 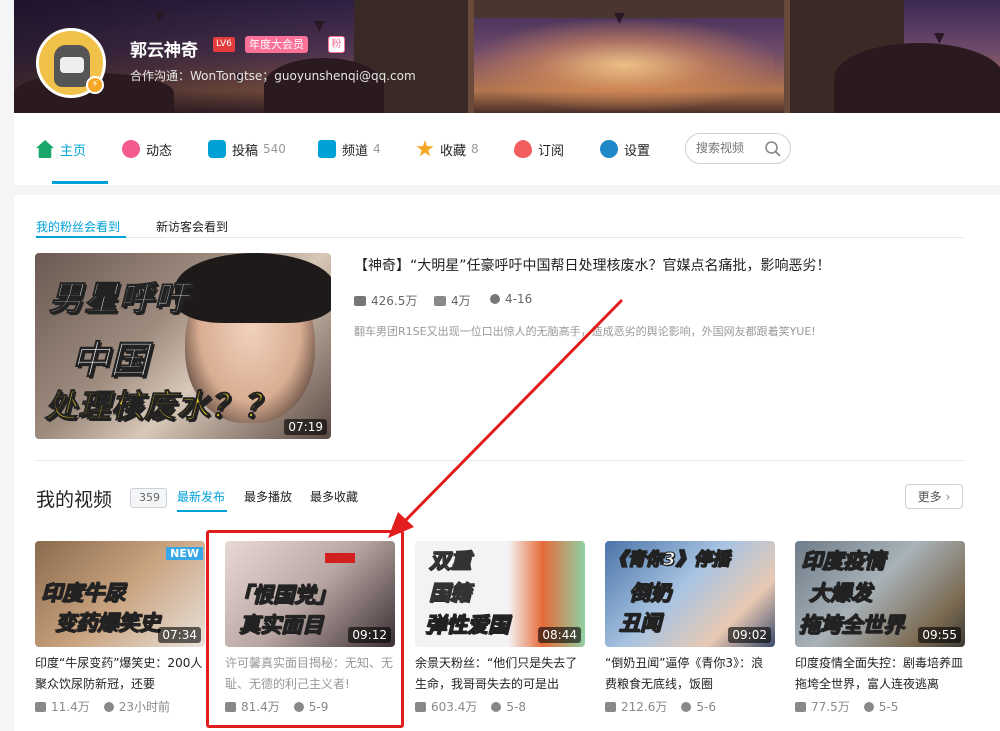 What do you see at coordinates (888, 706) in the screenshot?
I see `publish-date-value: 5-5` at bounding box center [888, 706].